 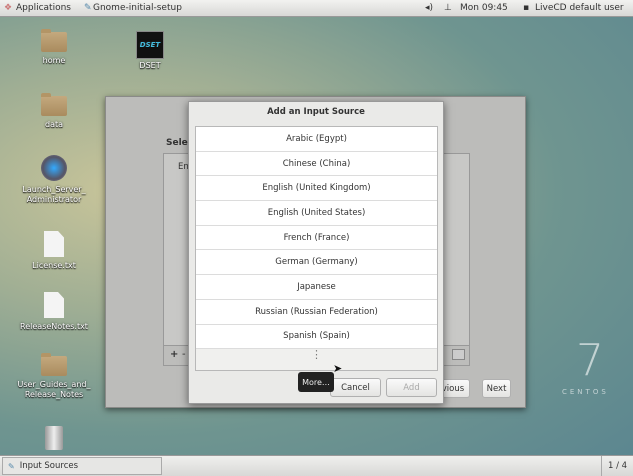 I want to click on server-admin-icon, so click(x=54, y=168).